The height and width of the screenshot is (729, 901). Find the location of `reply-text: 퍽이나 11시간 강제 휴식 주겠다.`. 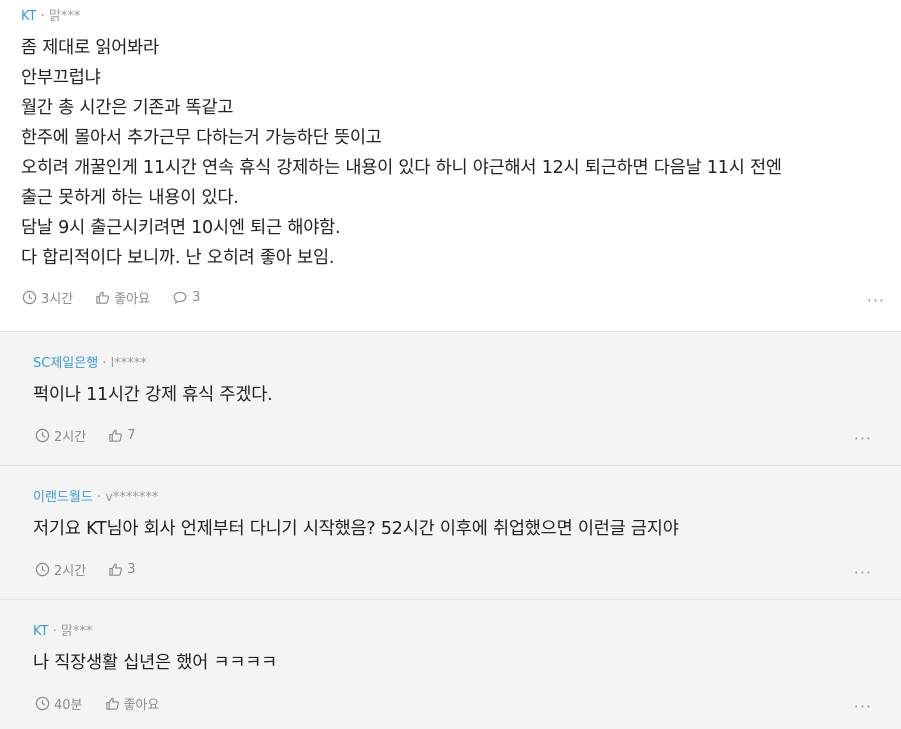

reply-text: 퍽이나 11시간 강제 휴식 주겠다. is located at coordinates (153, 395).